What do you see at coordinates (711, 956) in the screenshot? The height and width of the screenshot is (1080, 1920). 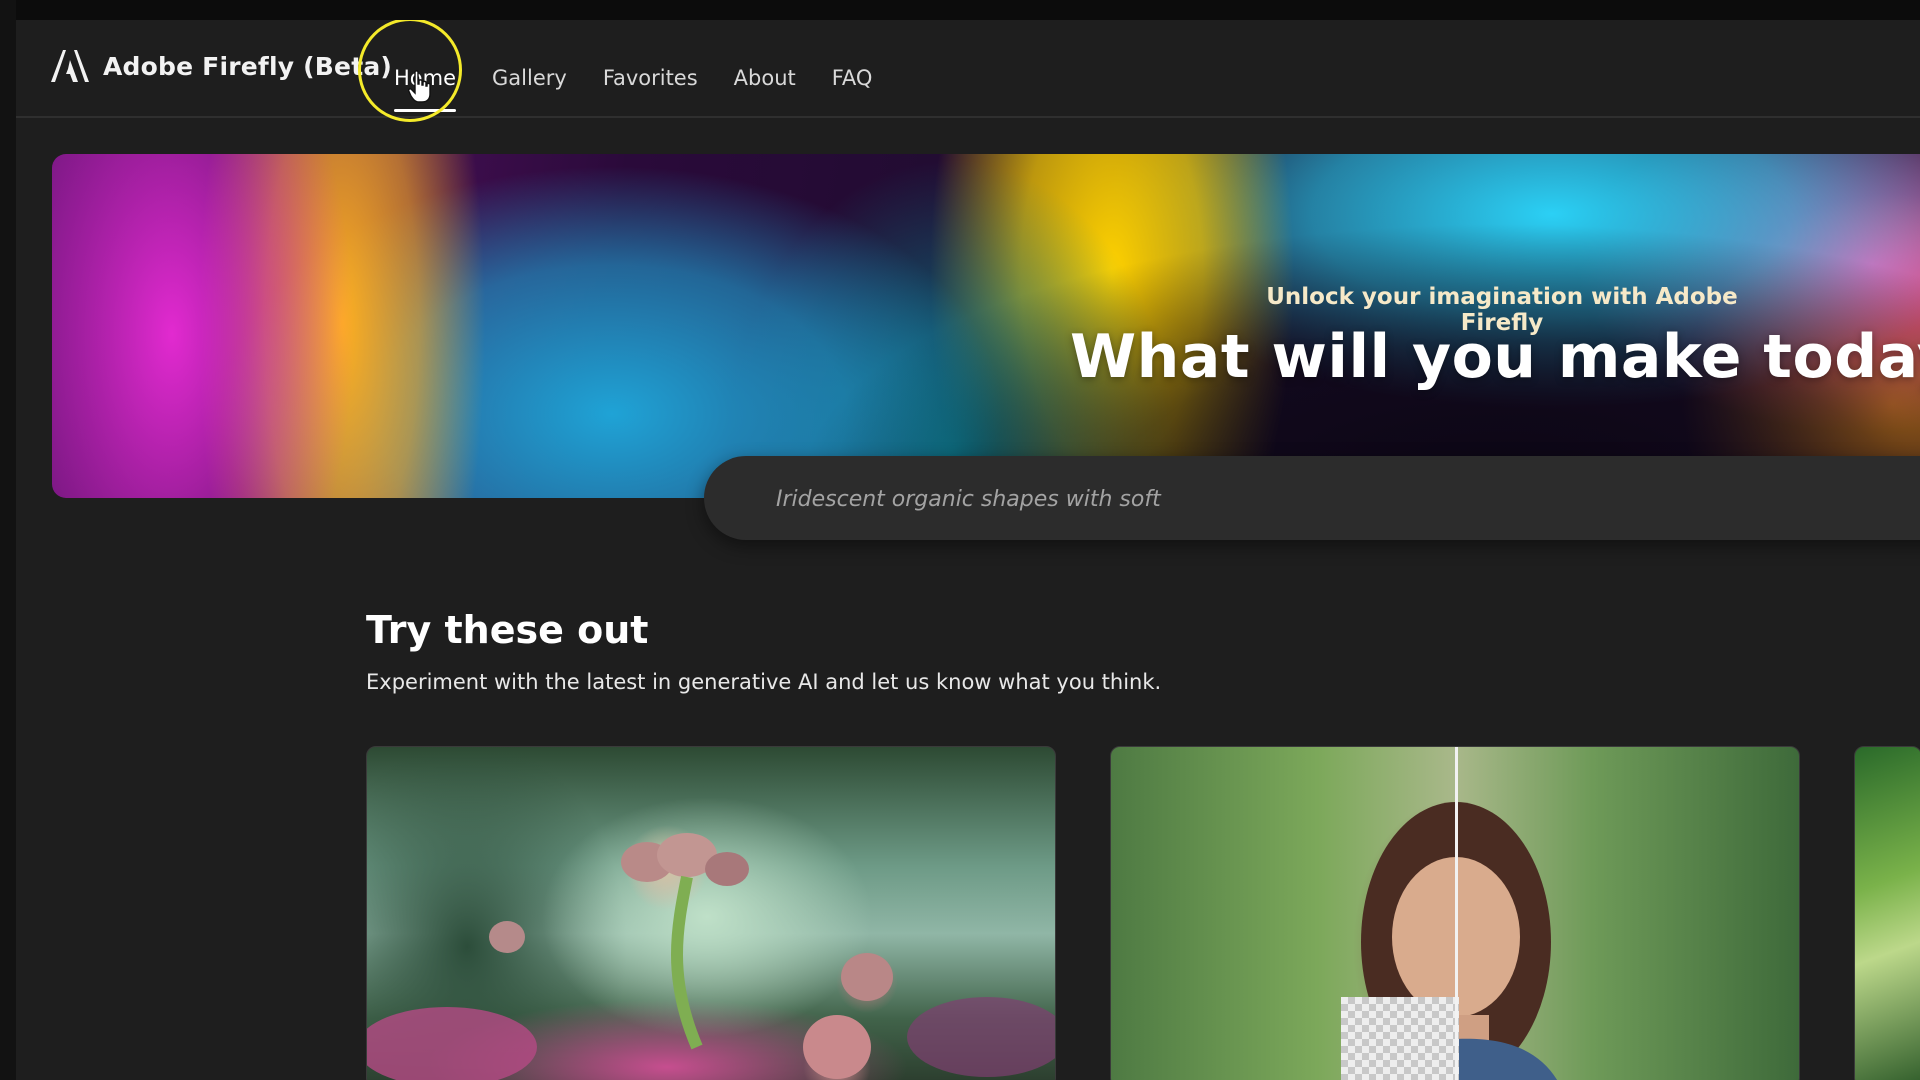 I see `fantasy-garden-image` at bounding box center [711, 956].